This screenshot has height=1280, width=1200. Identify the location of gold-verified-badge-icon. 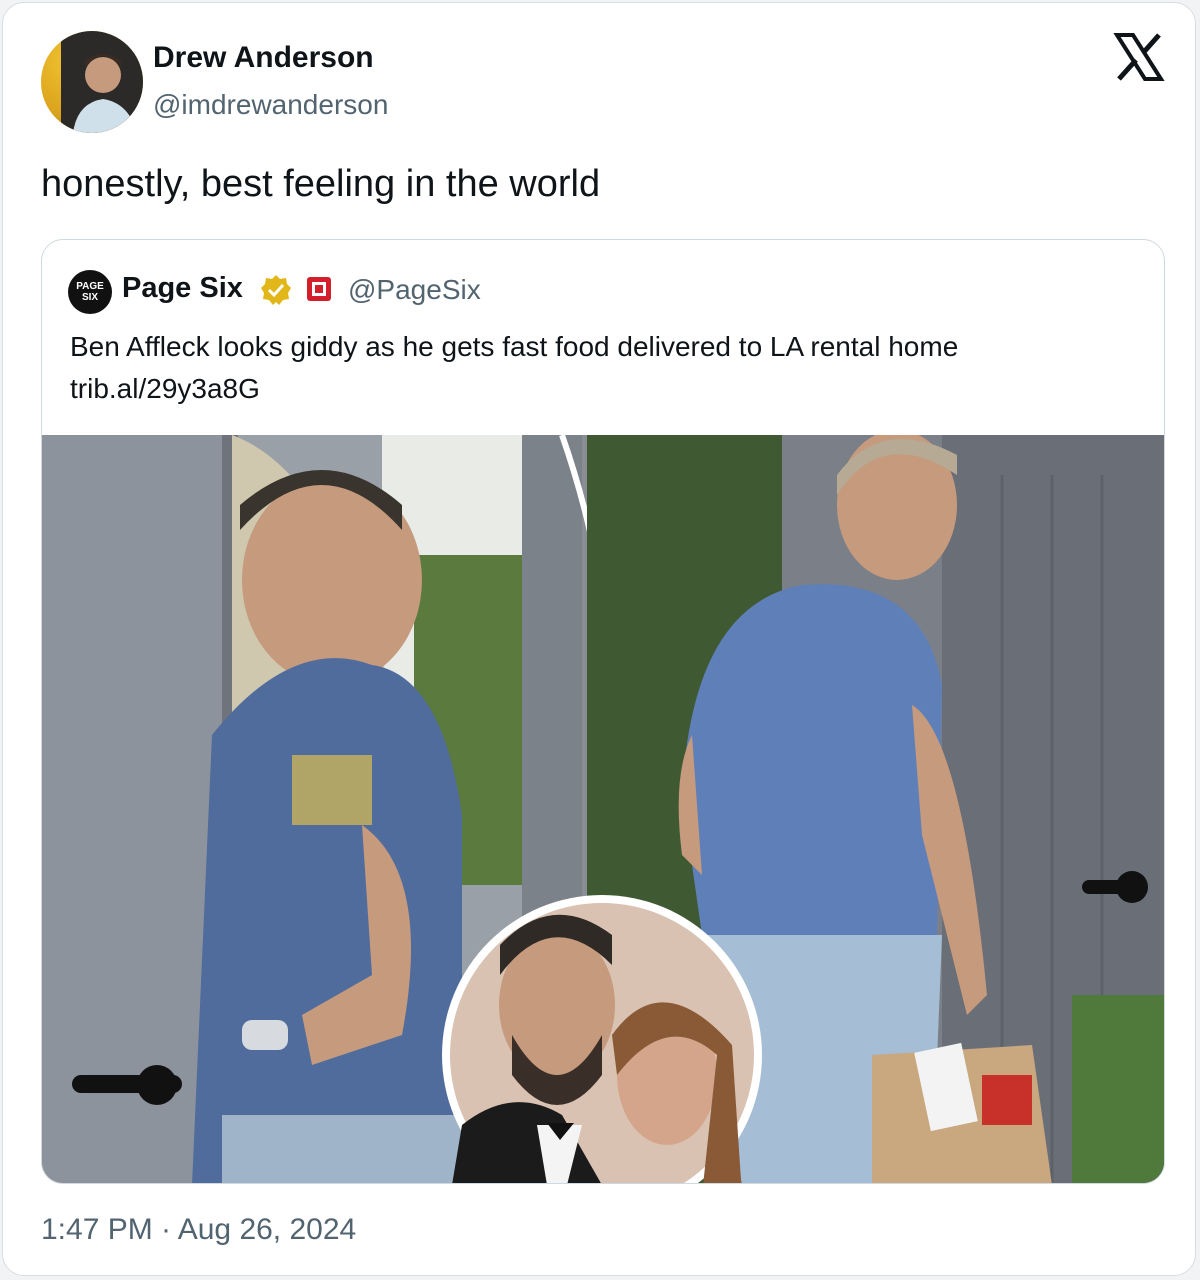
(276, 290).